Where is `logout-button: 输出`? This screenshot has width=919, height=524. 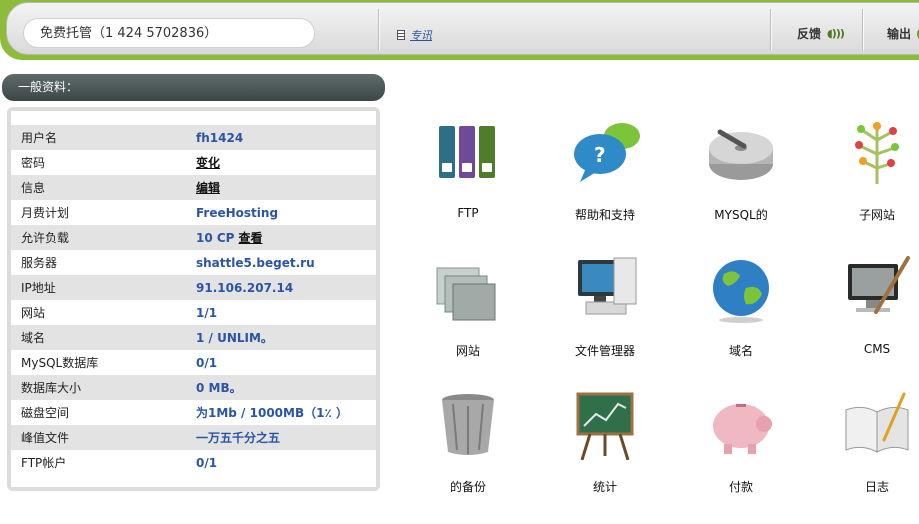 logout-button: 输出 is located at coordinates (903, 33).